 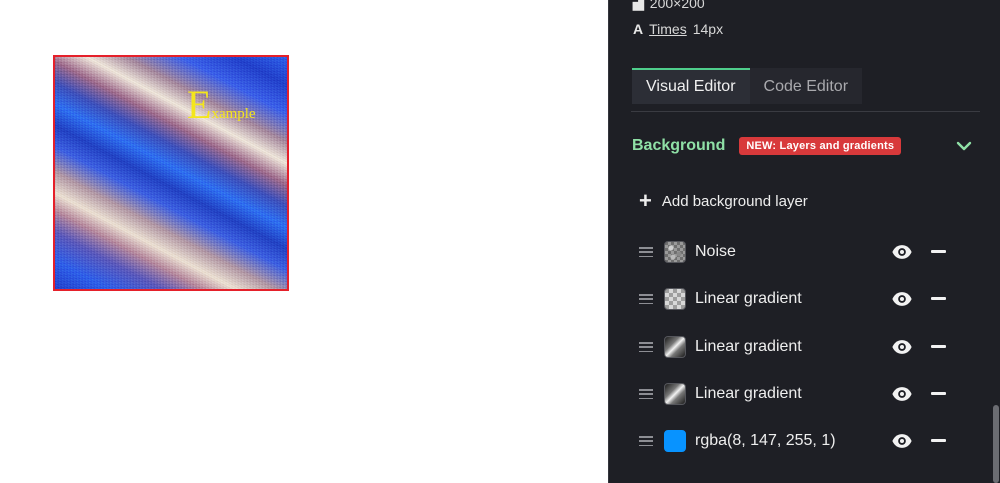 I want to click on add-background-layer-button: + Add background layer, so click(x=723, y=201).